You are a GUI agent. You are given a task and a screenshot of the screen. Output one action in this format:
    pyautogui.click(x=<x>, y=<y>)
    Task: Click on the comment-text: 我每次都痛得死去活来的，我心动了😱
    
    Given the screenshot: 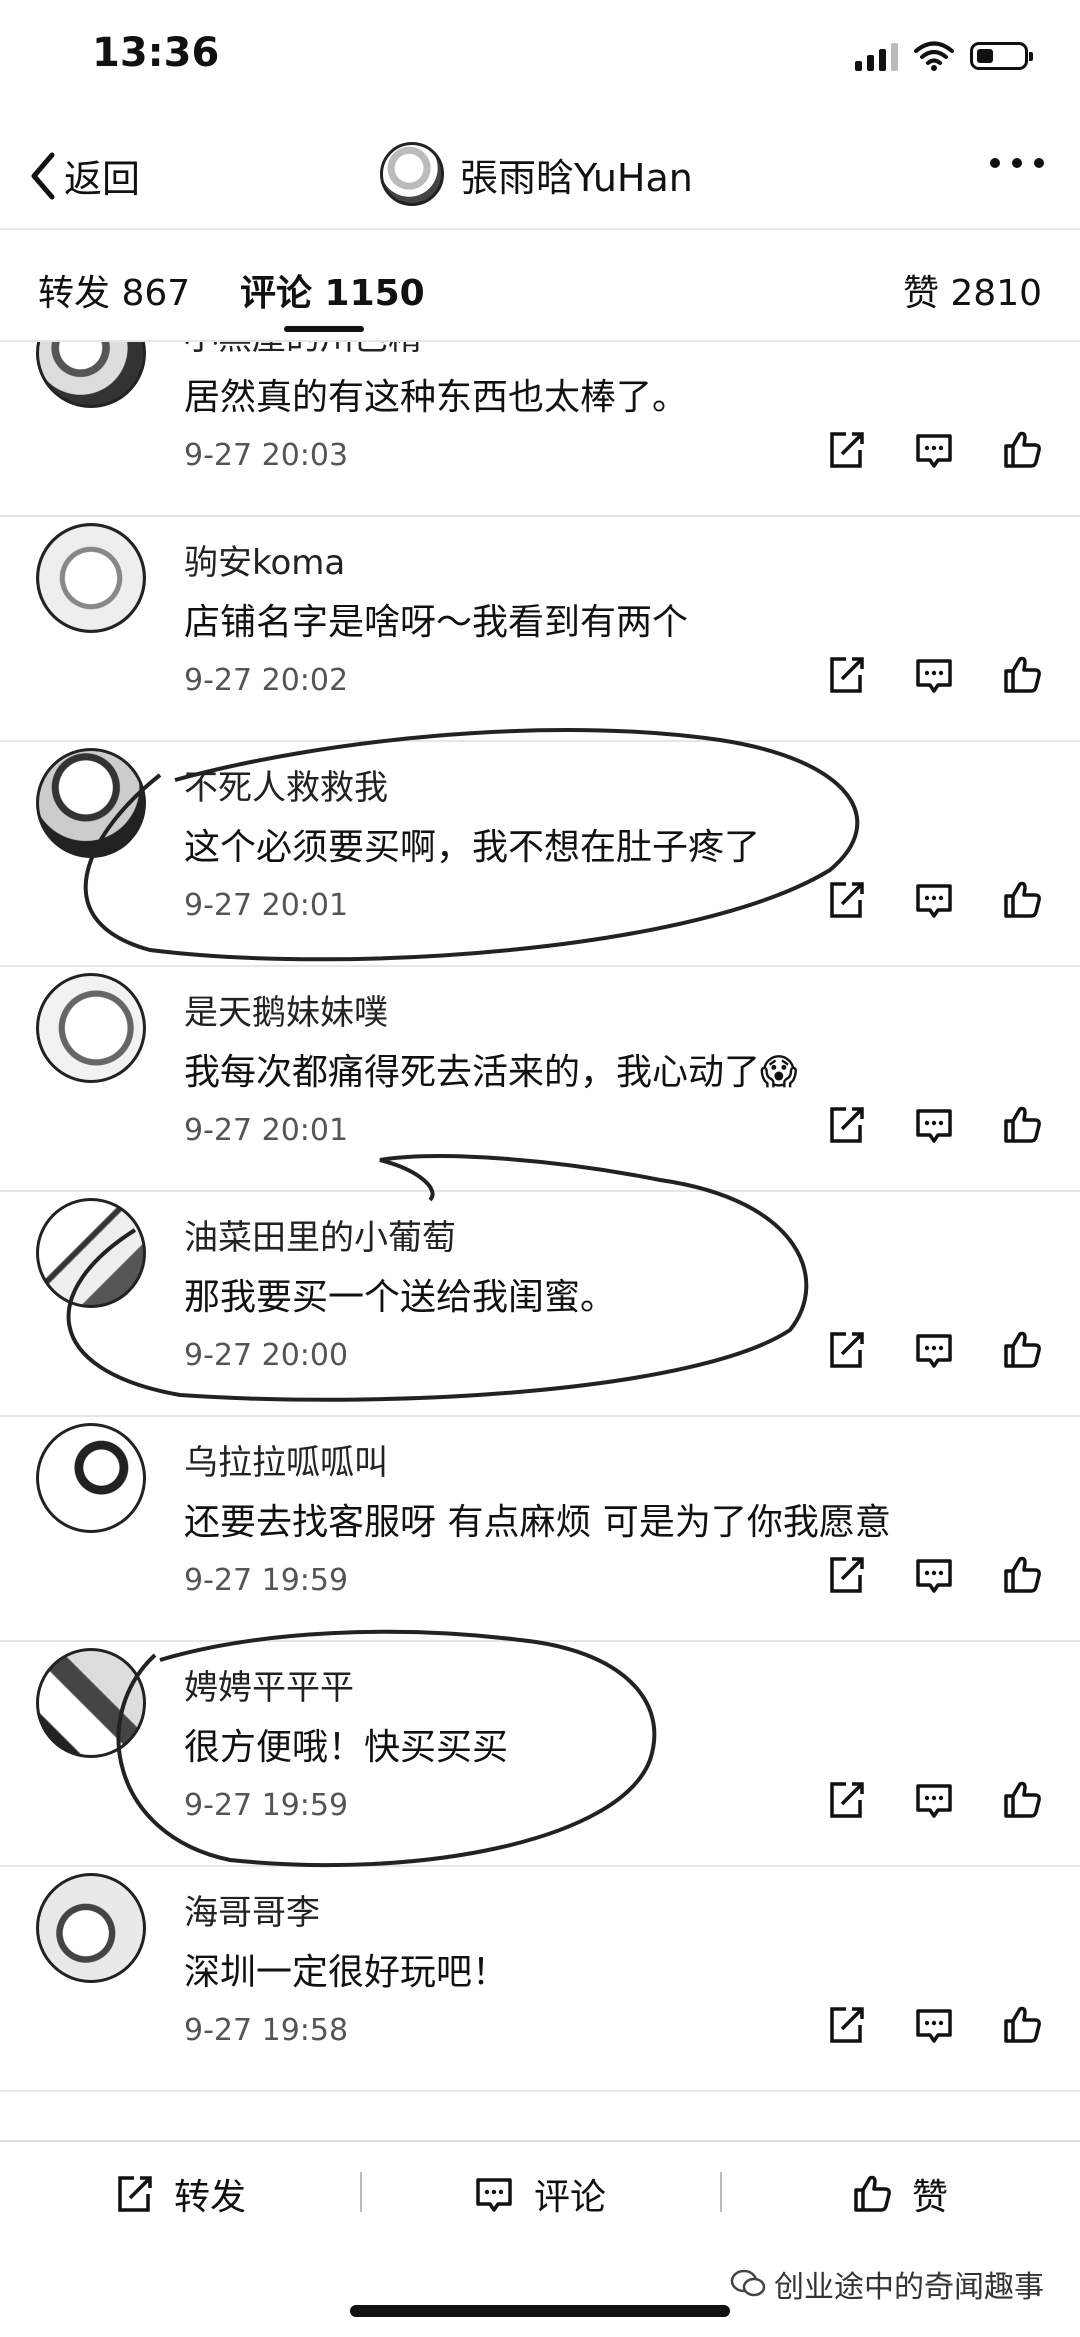 What is the action you would take?
    pyautogui.click(x=491, y=1072)
    